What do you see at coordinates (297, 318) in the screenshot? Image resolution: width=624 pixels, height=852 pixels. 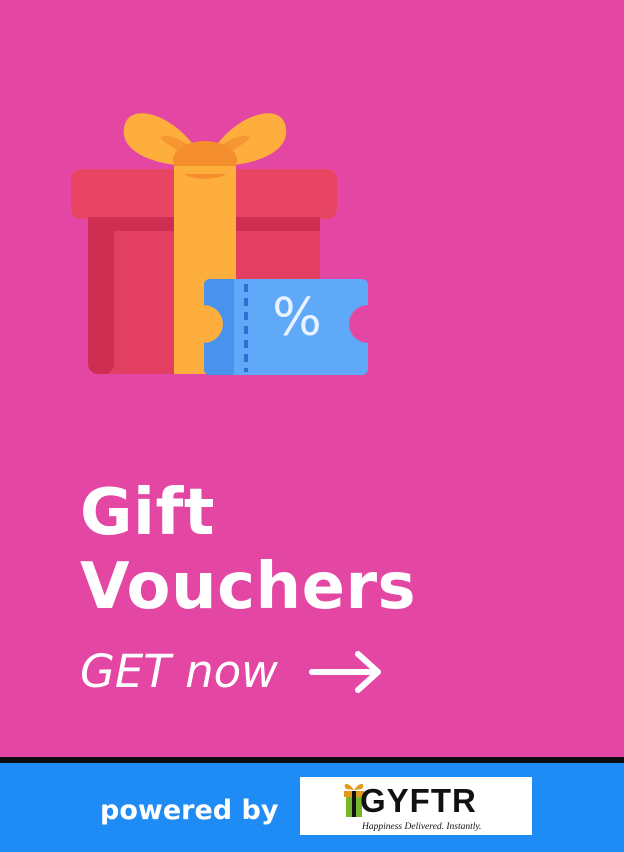 I see `voucher-percent-symbol: %` at bounding box center [297, 318].